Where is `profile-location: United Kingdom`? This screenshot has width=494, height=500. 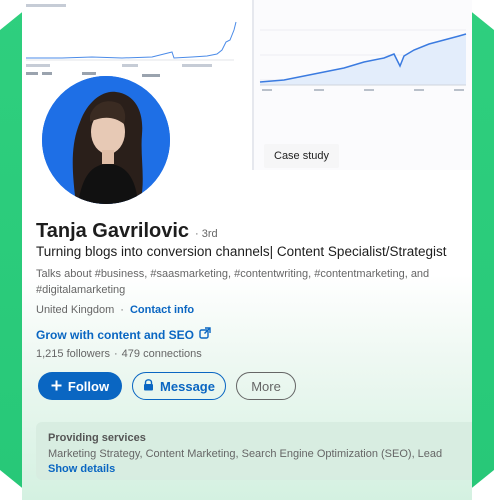 profile-location: United Kingdom is located at coordinates (75, 310).